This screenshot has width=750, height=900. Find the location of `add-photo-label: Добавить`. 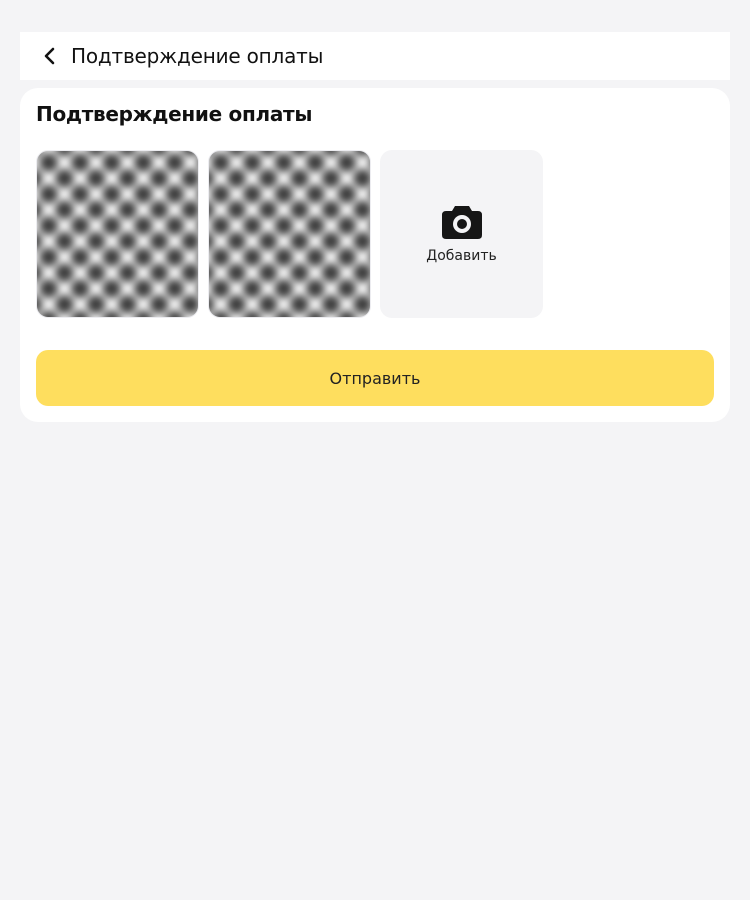

add-photo-label: Добавить is located at coordinates (461, 256).